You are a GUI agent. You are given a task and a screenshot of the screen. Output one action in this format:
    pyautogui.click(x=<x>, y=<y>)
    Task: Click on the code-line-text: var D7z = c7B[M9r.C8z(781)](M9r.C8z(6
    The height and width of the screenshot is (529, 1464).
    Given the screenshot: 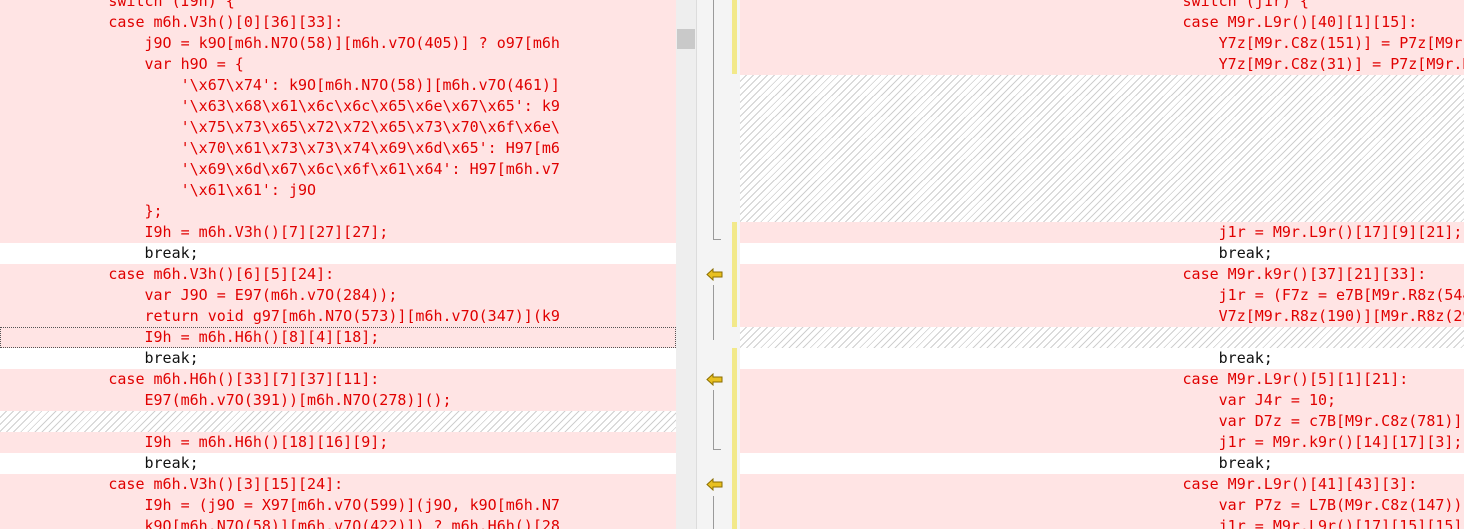 What is the action you would take?
    pyautogui.click(x=1341, y=421)
    